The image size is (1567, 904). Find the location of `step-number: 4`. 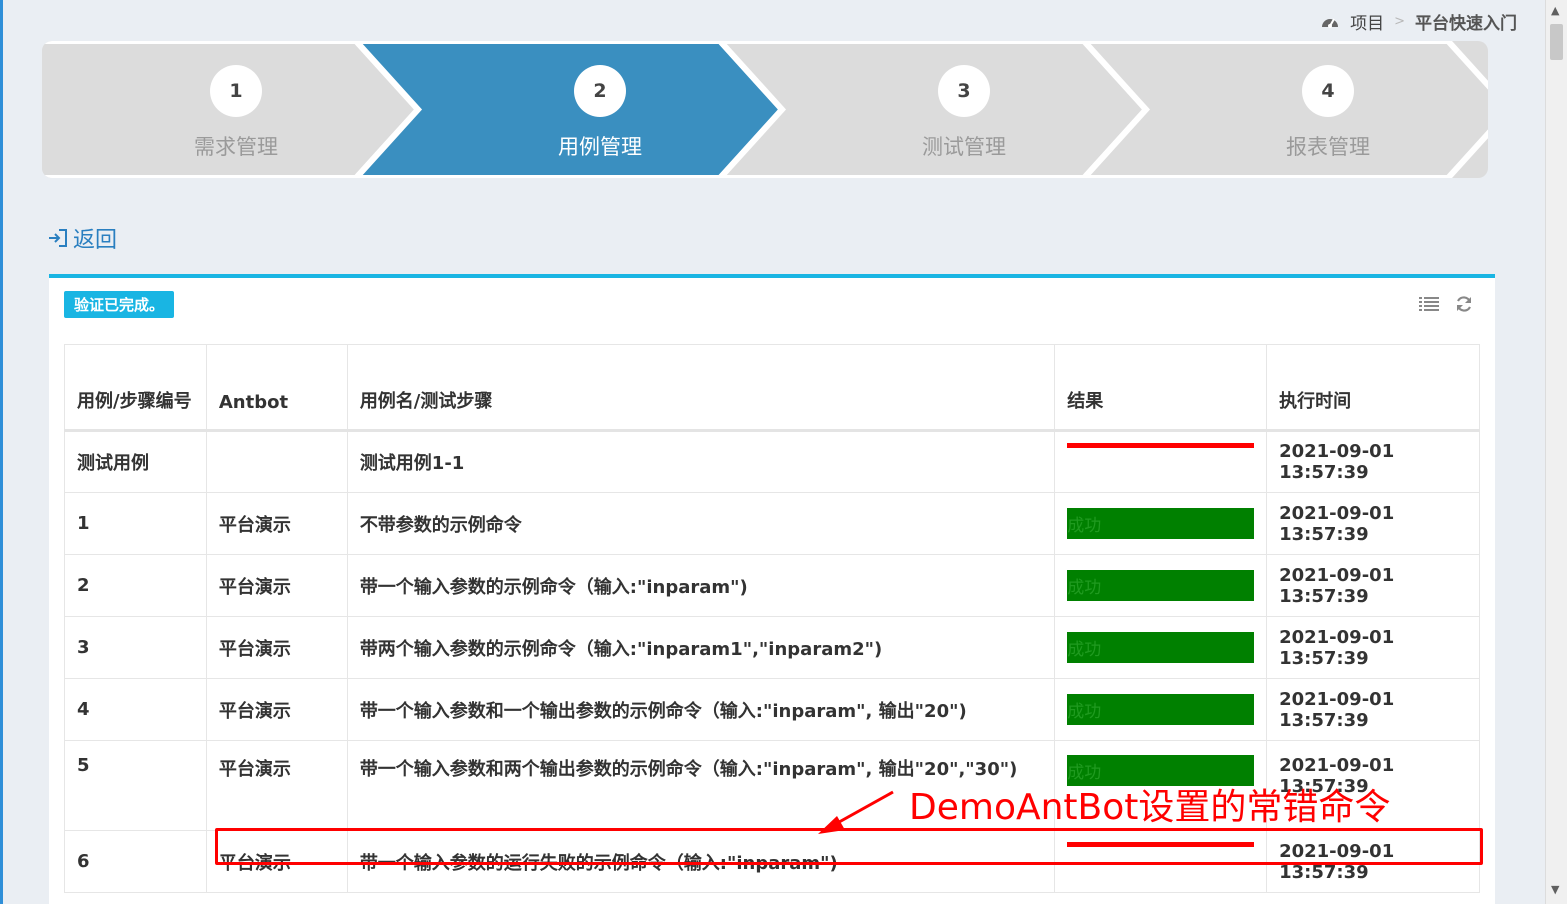

step-number: 4 is located at coordinates (1328, 91).